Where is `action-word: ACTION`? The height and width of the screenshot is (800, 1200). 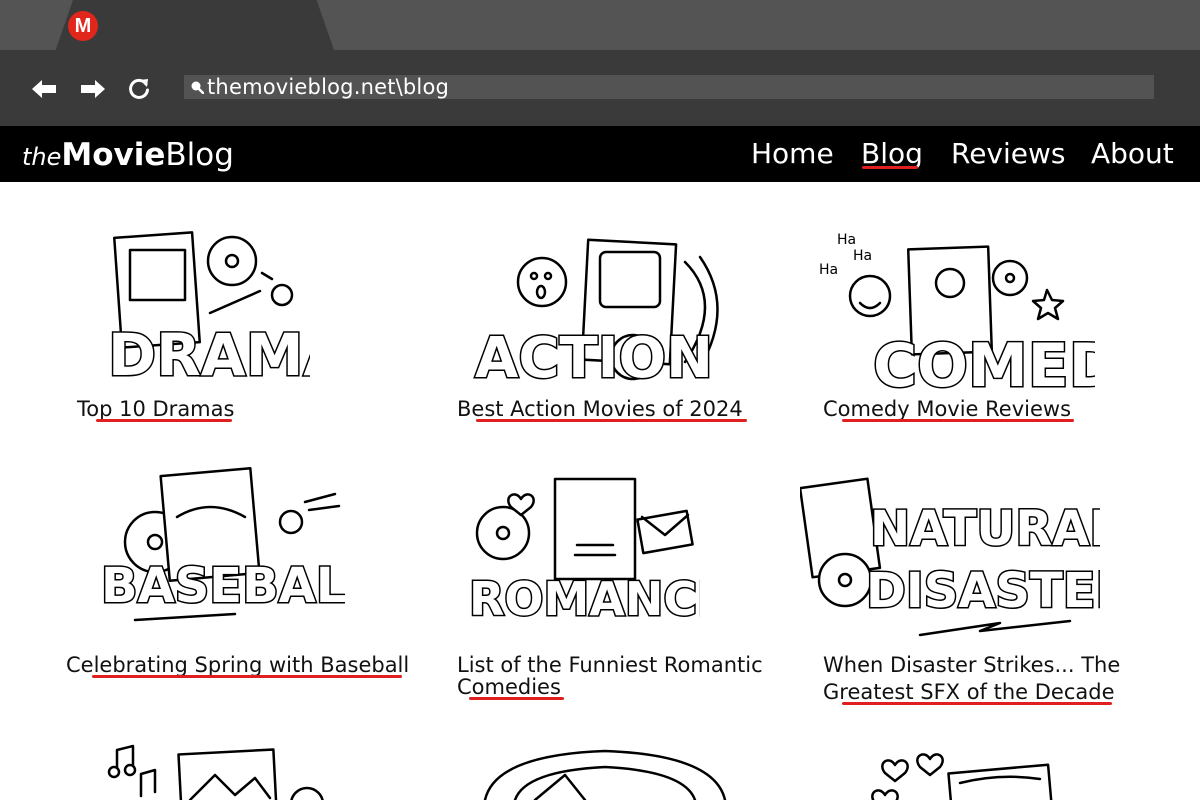 action-word: ACTION is located at coordinates (594, 358).